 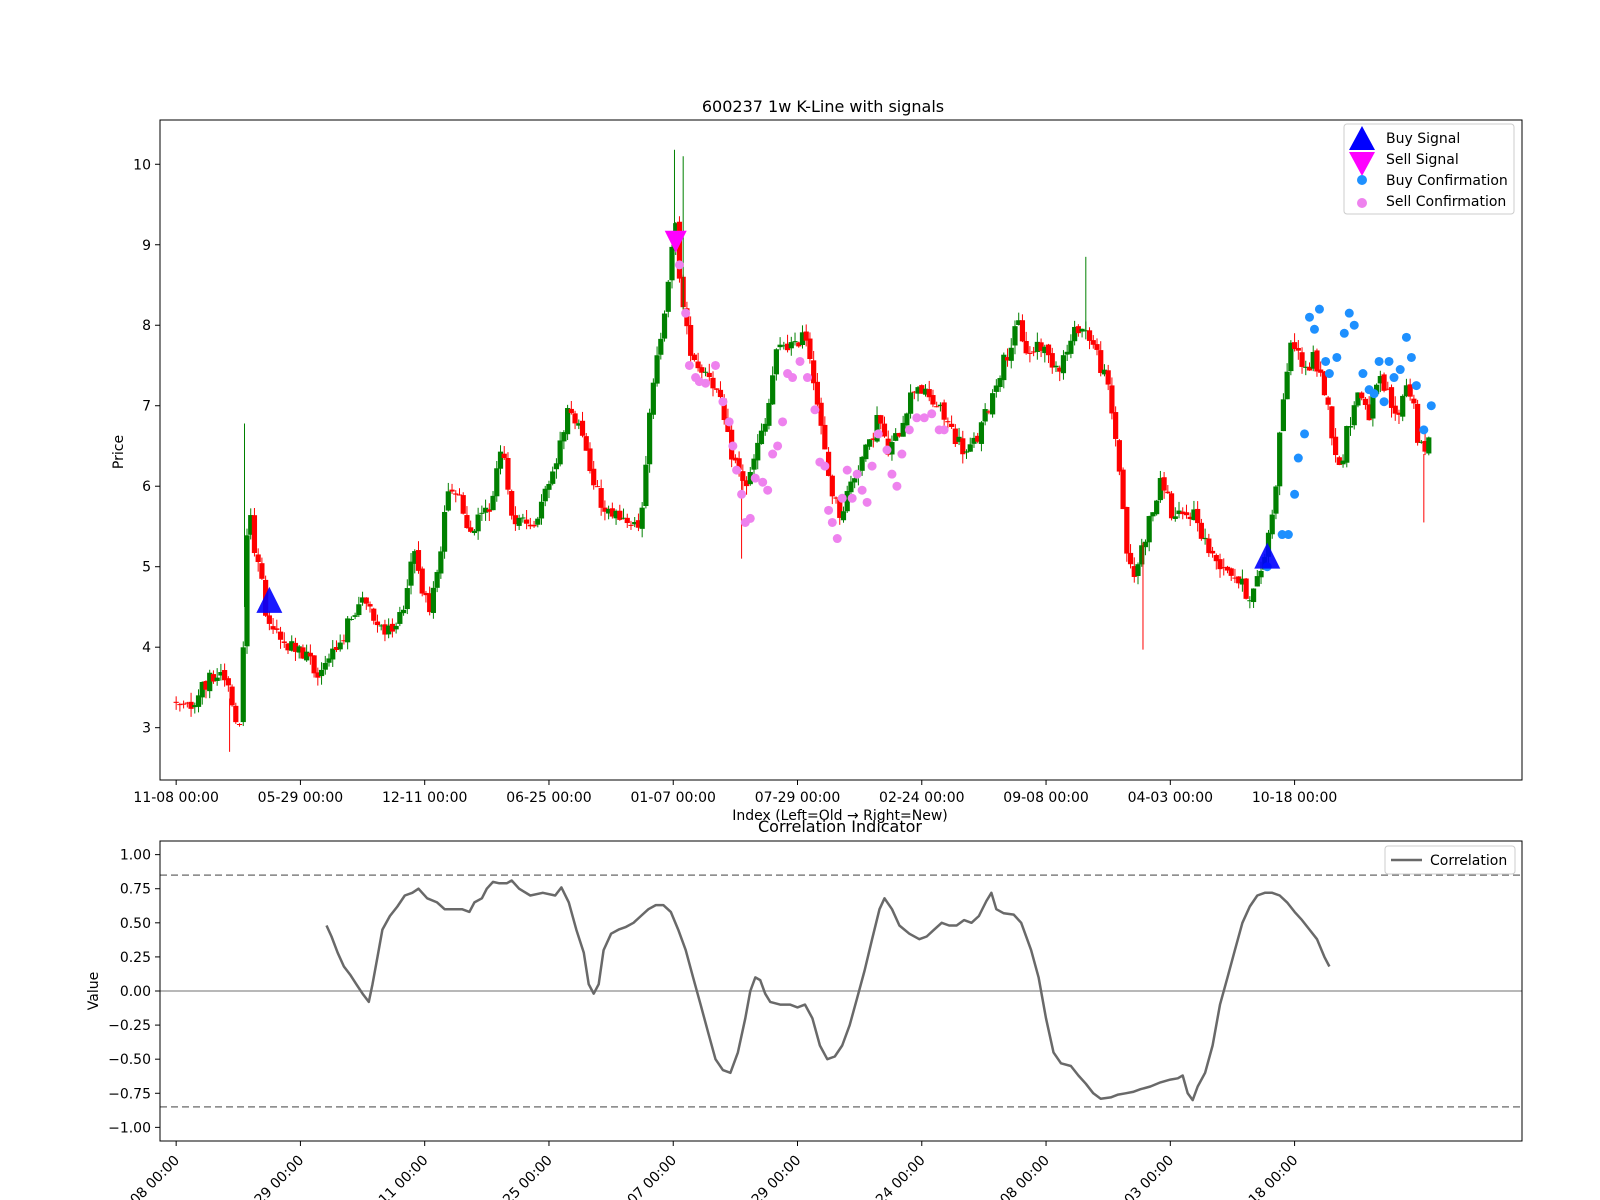 What do you see at coordinates (300, 798) in the screenshot?
I see `kline-x-tick-label: 05-29 00:00` at bounding box center [300, 798].